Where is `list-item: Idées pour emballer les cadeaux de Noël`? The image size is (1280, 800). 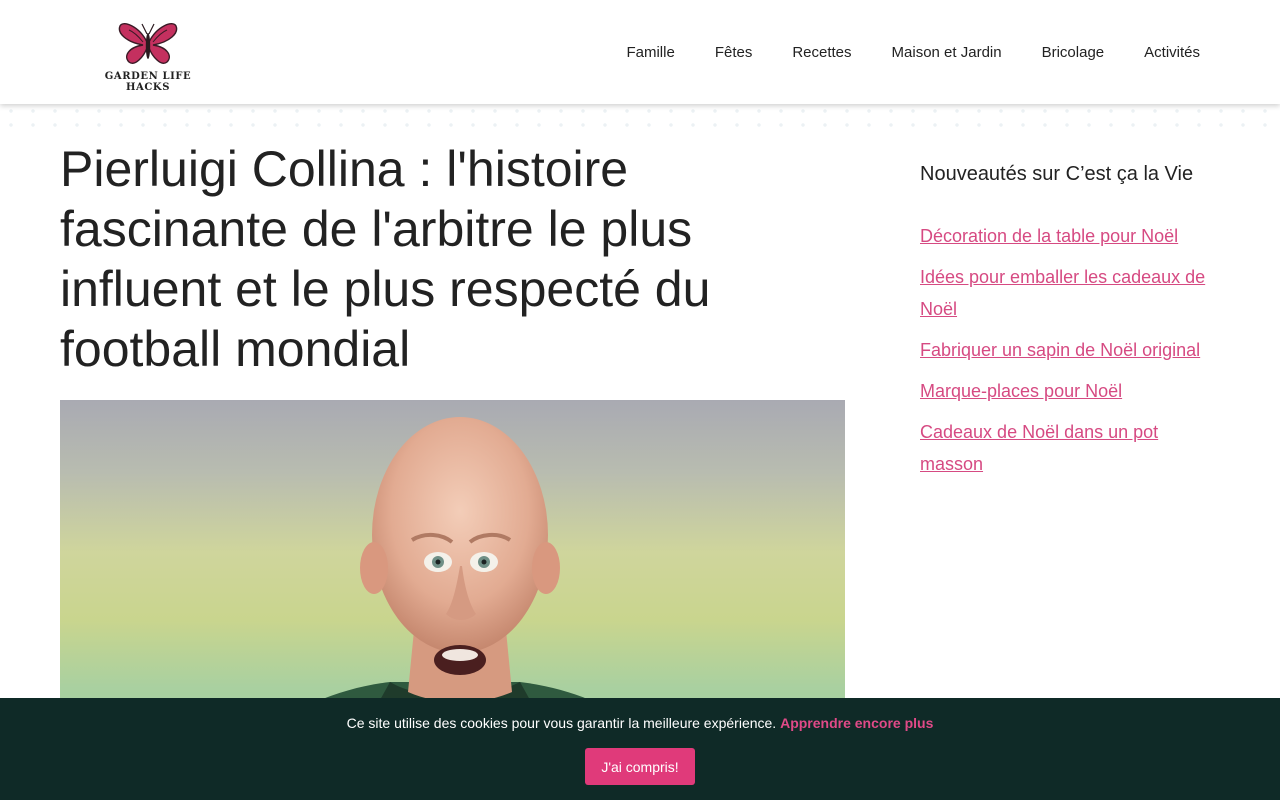 list-item: Idées pour emballer les cadeaux de Noël is located at coordinates (1065, 293).